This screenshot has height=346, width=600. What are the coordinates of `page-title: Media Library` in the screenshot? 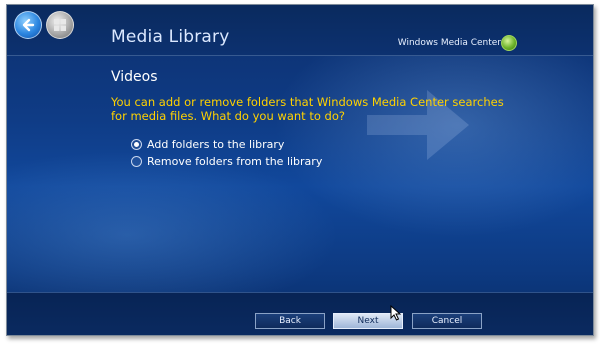 It's located at (170, 37).